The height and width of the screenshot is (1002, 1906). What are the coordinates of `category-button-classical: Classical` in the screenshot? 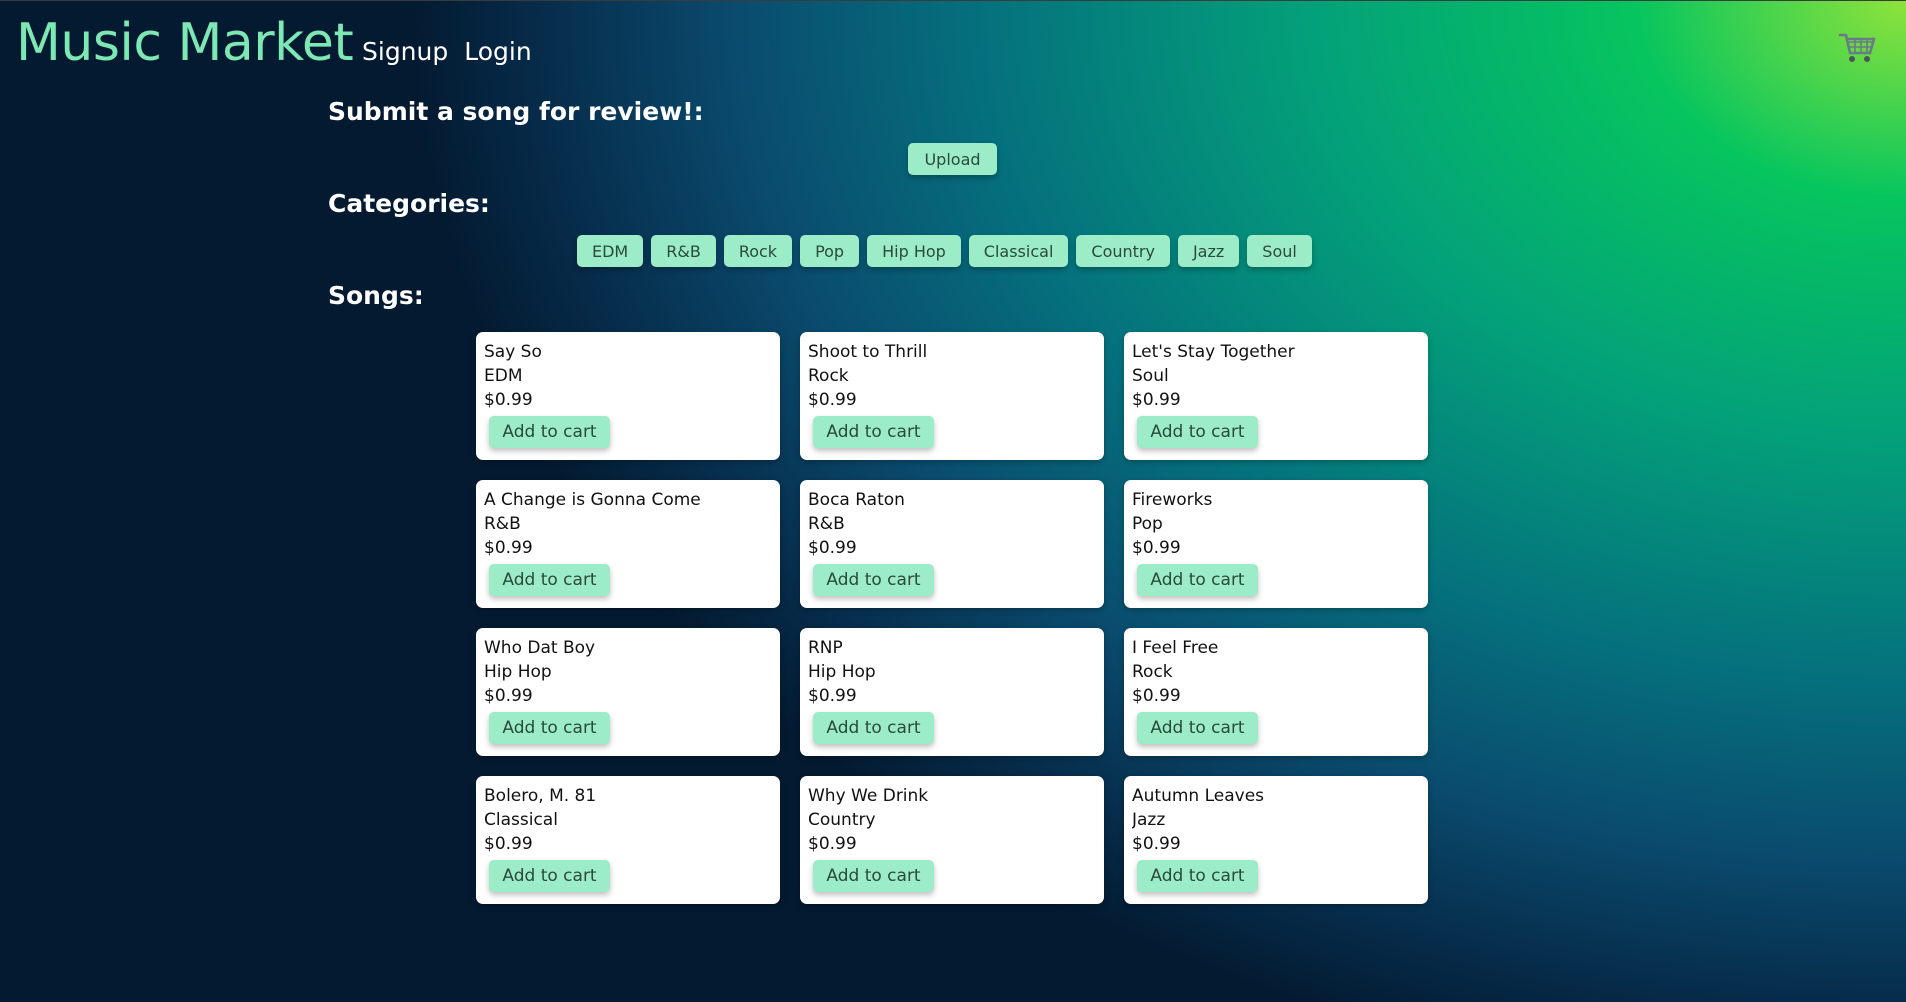 It's located at (1018, 251).